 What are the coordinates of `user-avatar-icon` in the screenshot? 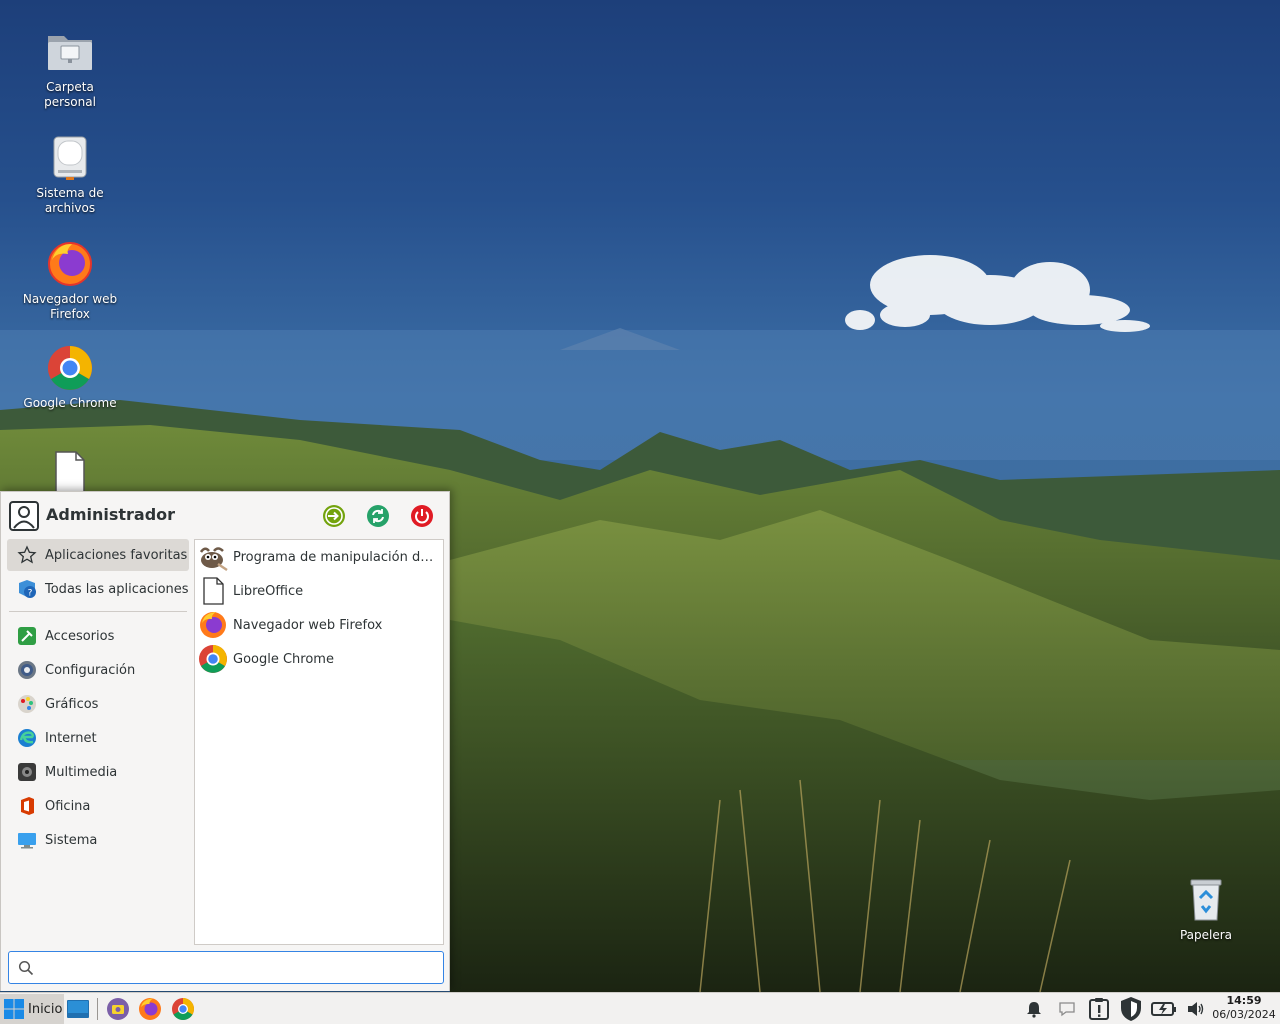 It's located at (24, 516).